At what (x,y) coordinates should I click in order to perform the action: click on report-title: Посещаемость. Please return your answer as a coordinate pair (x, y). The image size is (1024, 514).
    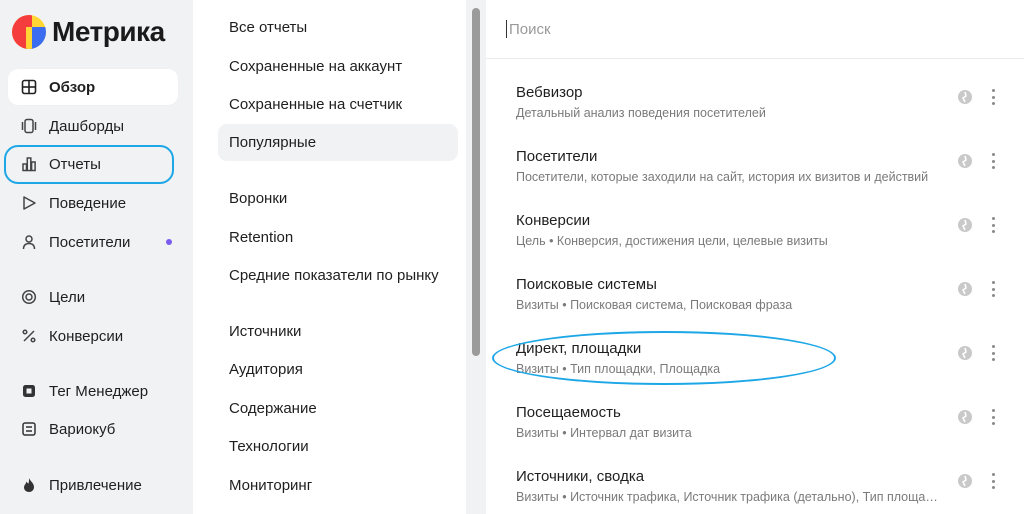
    Looking at the image, I should click on (568, 412).